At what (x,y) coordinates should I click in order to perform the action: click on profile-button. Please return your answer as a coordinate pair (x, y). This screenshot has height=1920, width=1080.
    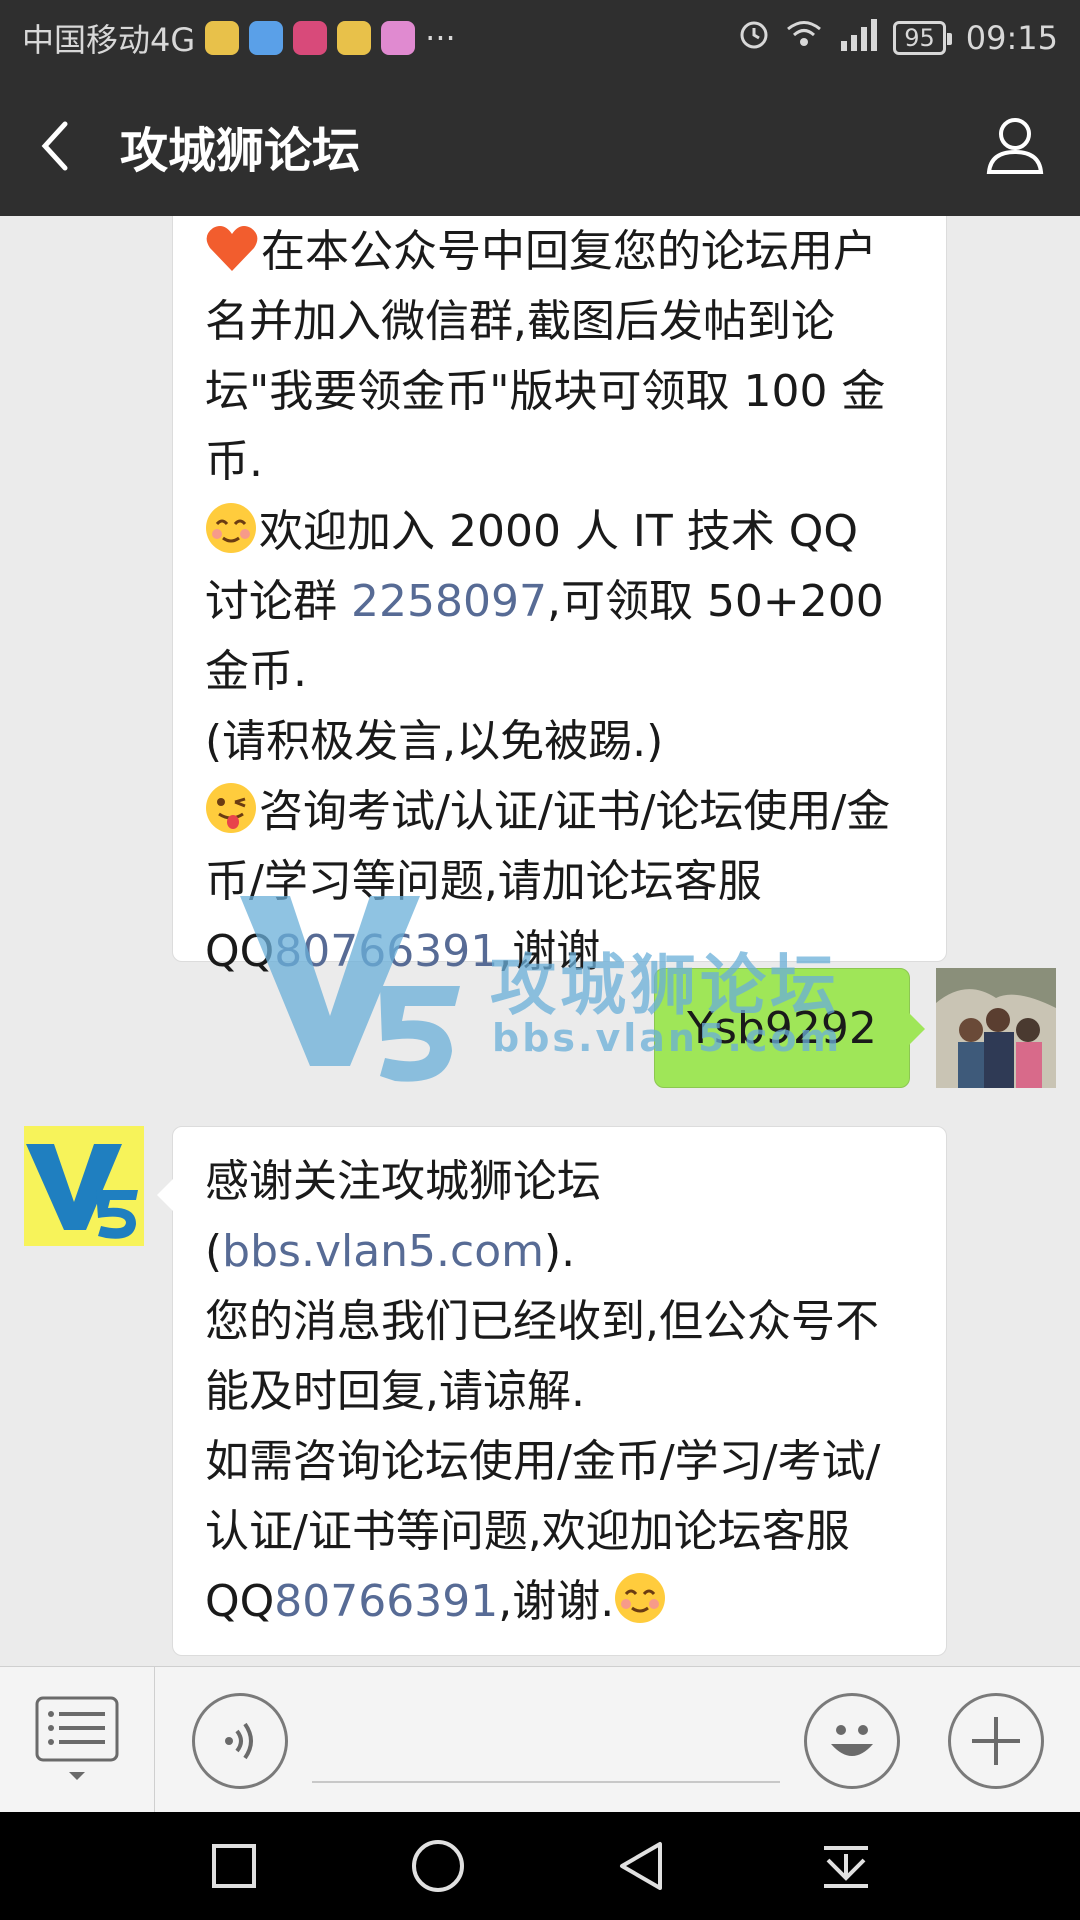
    Looking at the image, I should click on (1015, 146).